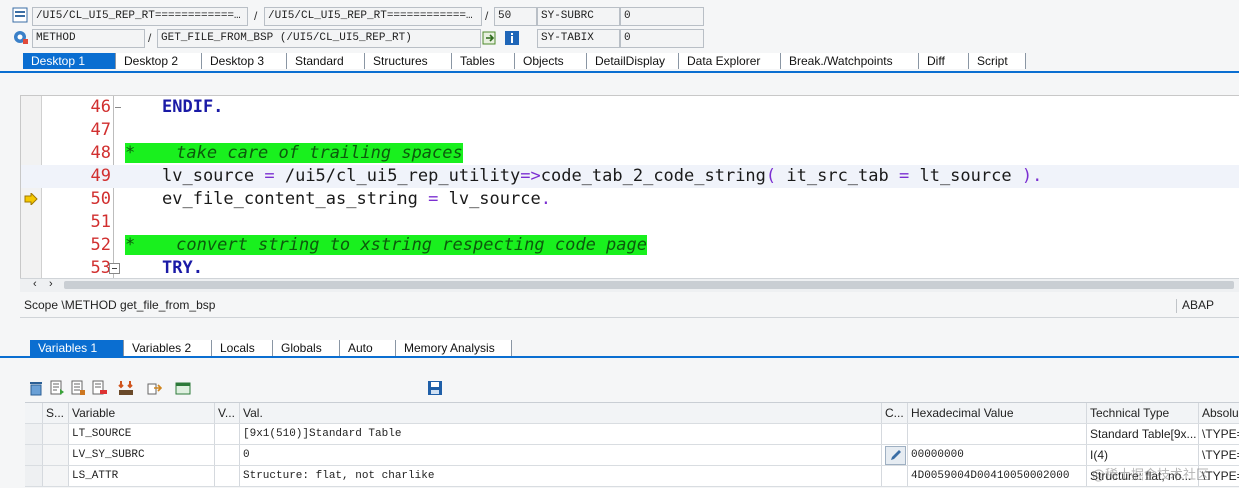 This screenshot has height=488, width=1239. What do you see at coordinates (142, 434) in the screenshot?
I see `variable-name: LT_SOURCE` at bounding box center [142, 434].